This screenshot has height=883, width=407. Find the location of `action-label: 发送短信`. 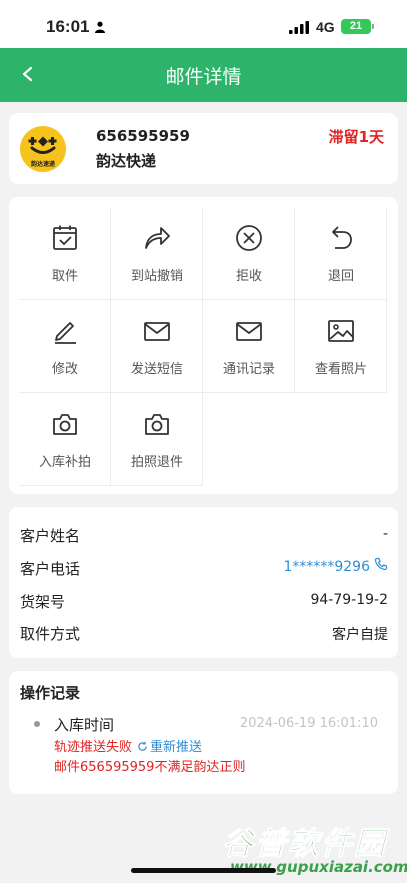

action-label: 发送短信 is located at coordinates (156, 369).